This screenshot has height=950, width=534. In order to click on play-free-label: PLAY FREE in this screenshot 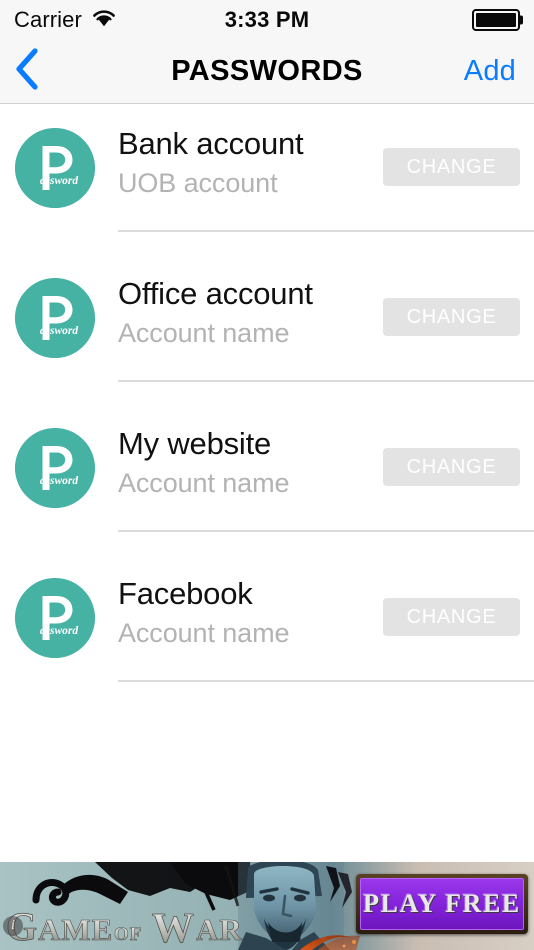, I will do `click(442, 903)`.